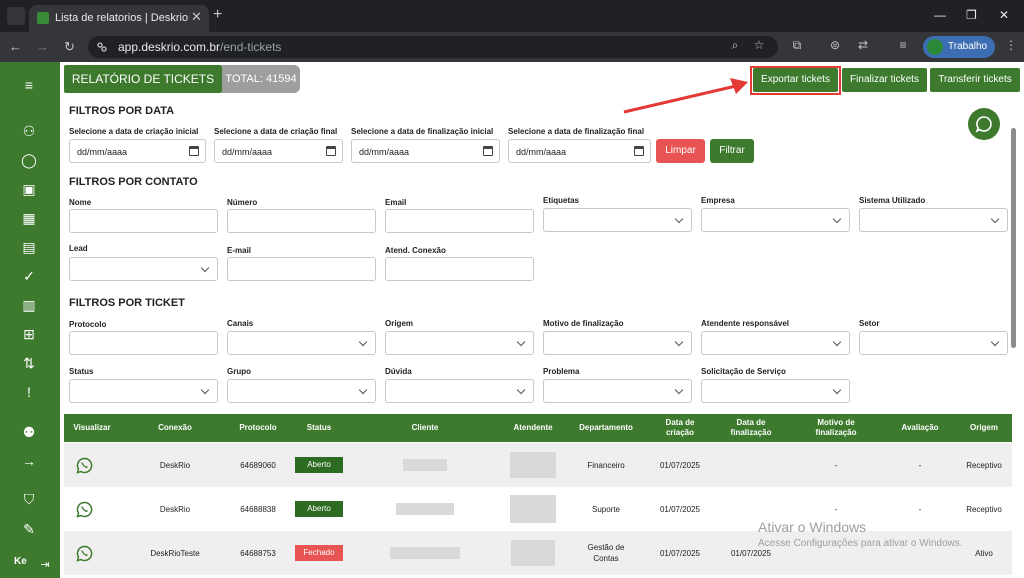 The image size is (1024, 578). What do you see at coordinates (984, 553) in the screenshot?
I see `cell-origin: Ativo` at bounding box center [984, 553].